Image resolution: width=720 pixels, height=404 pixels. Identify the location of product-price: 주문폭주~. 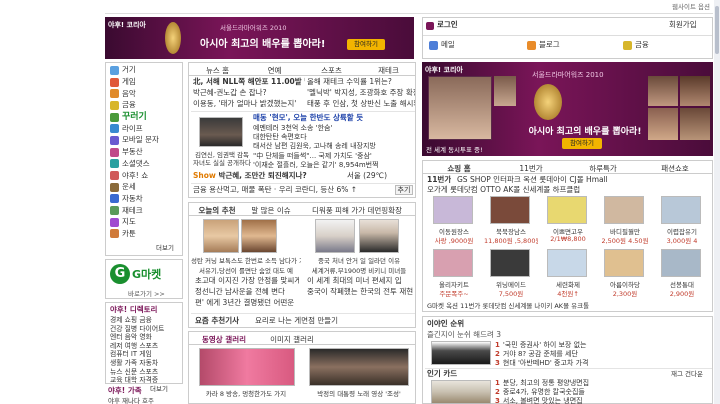
(454, 293).